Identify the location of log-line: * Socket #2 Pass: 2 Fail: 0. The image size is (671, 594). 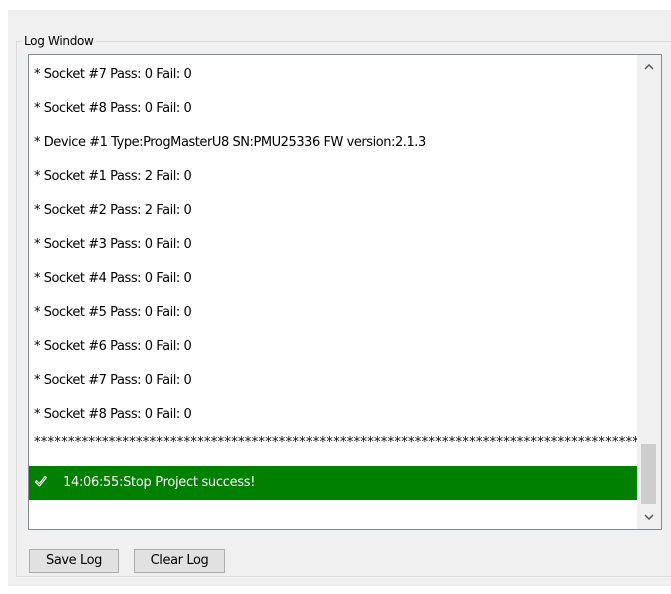
(333, 211).